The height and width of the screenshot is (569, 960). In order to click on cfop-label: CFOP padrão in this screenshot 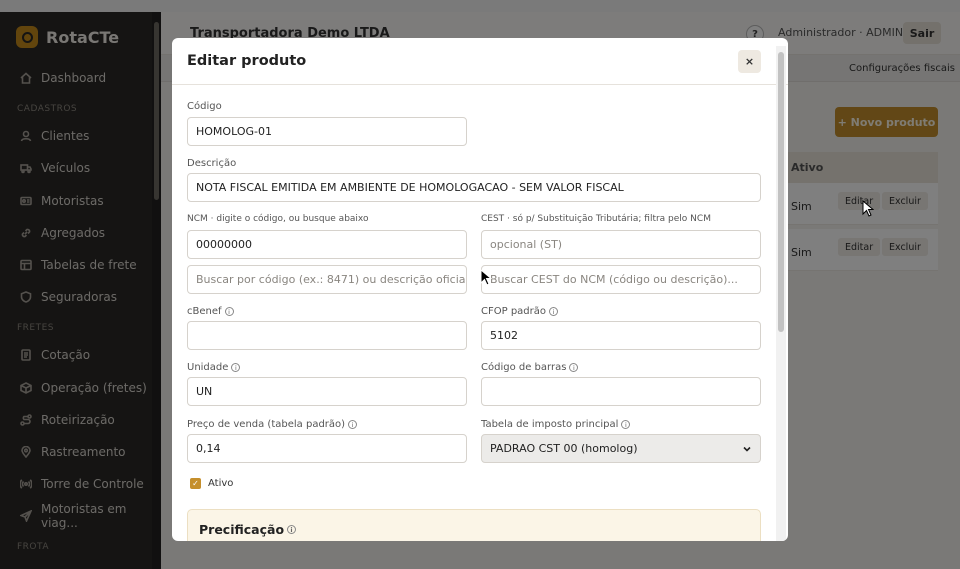, I will do `click(513, 311)`.